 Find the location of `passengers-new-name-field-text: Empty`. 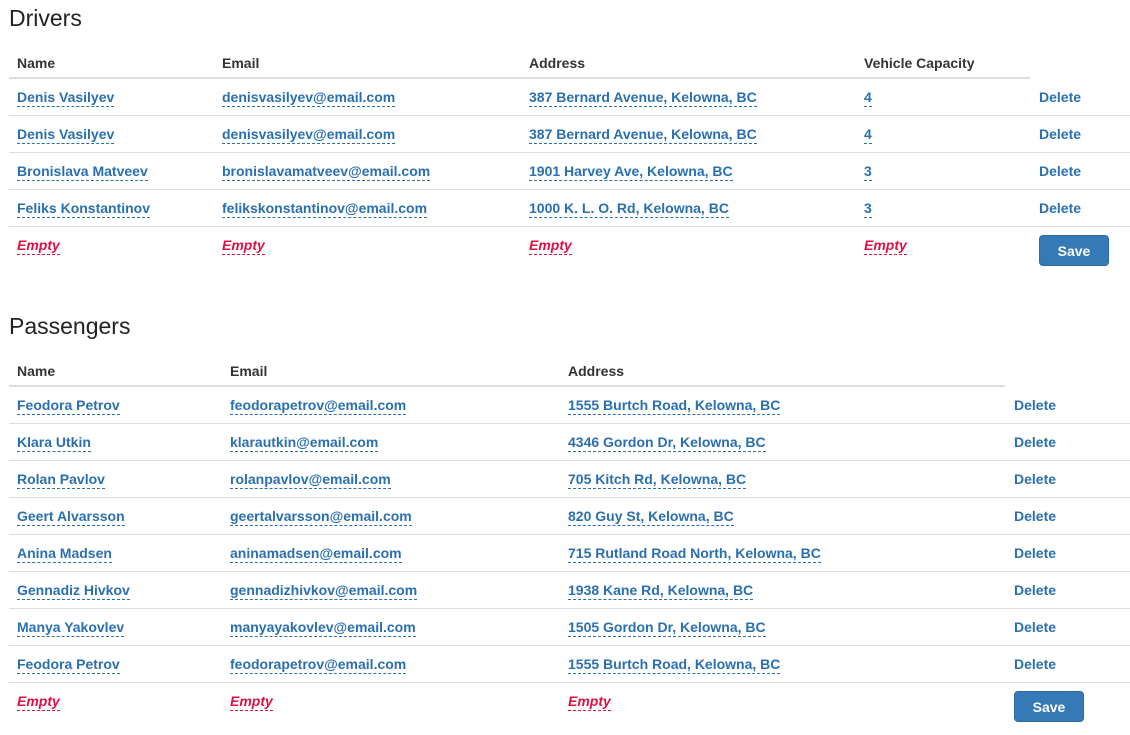

passengers-new-name-field-text: Empty is located at coordinates (38, 702).